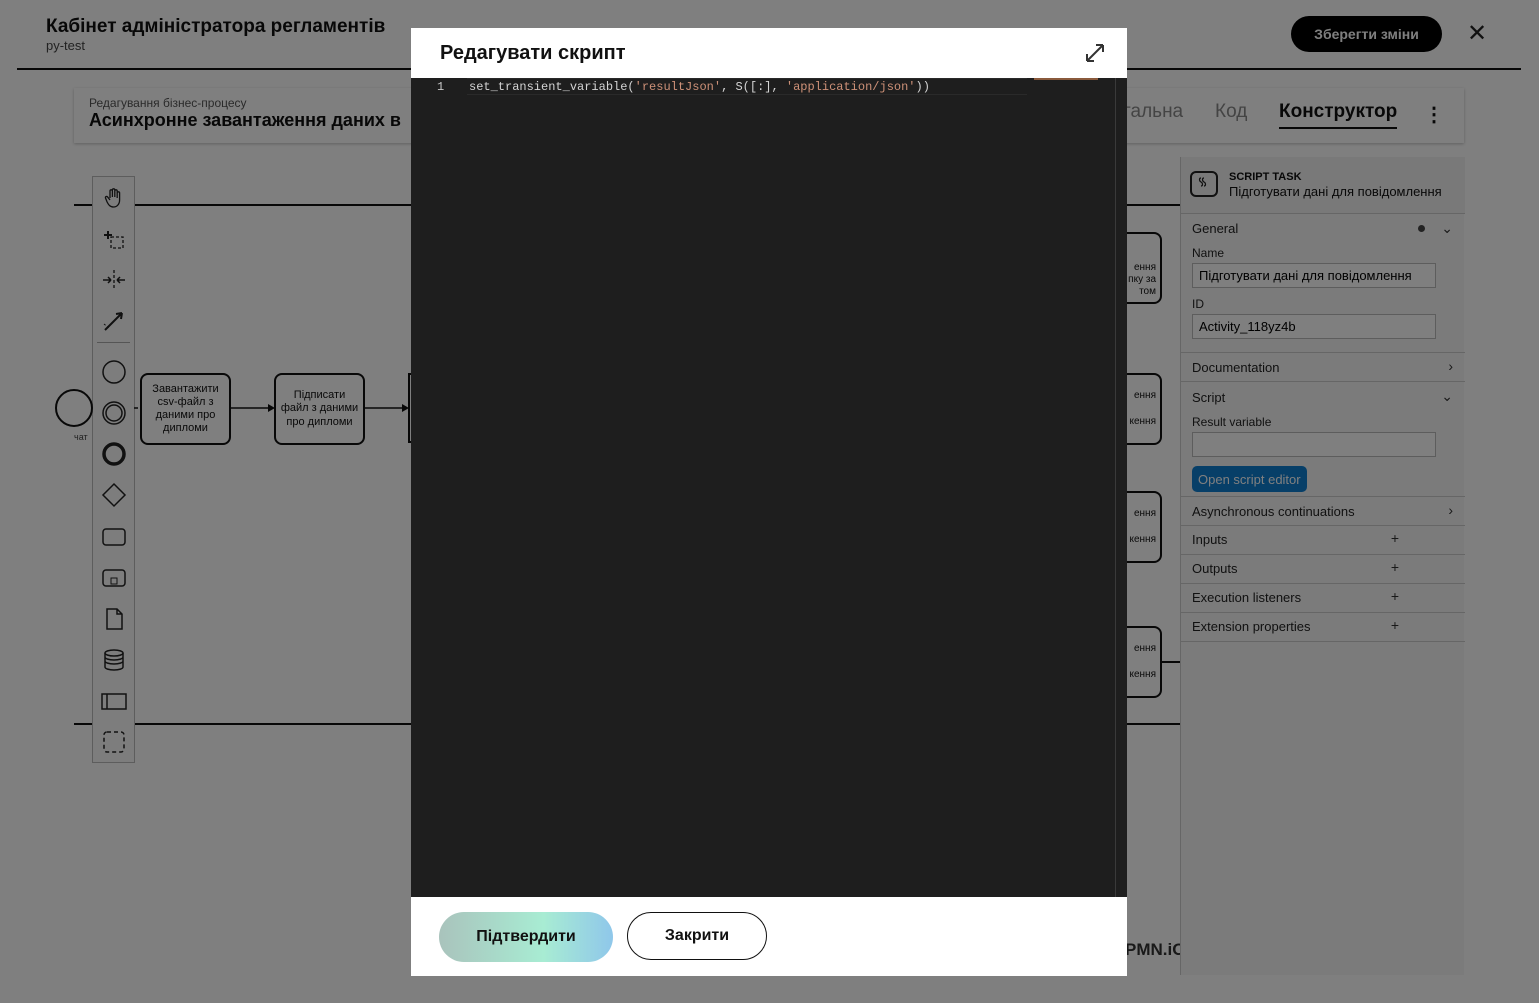  I want to click on code-string-token: 'resultJson', so click(678, 87).